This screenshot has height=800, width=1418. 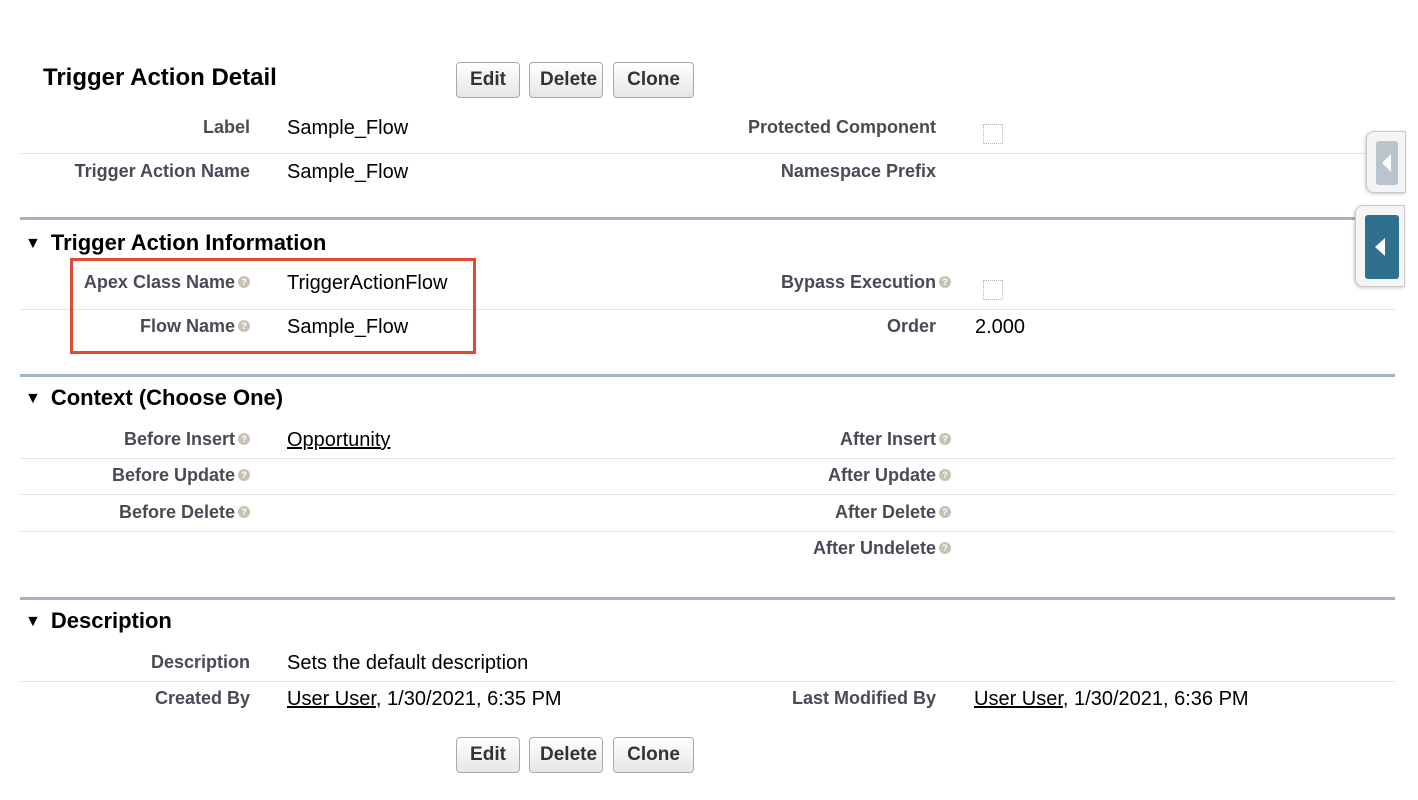 I want to click on section-title: Context (Choose One), so click(x=167, y=397).